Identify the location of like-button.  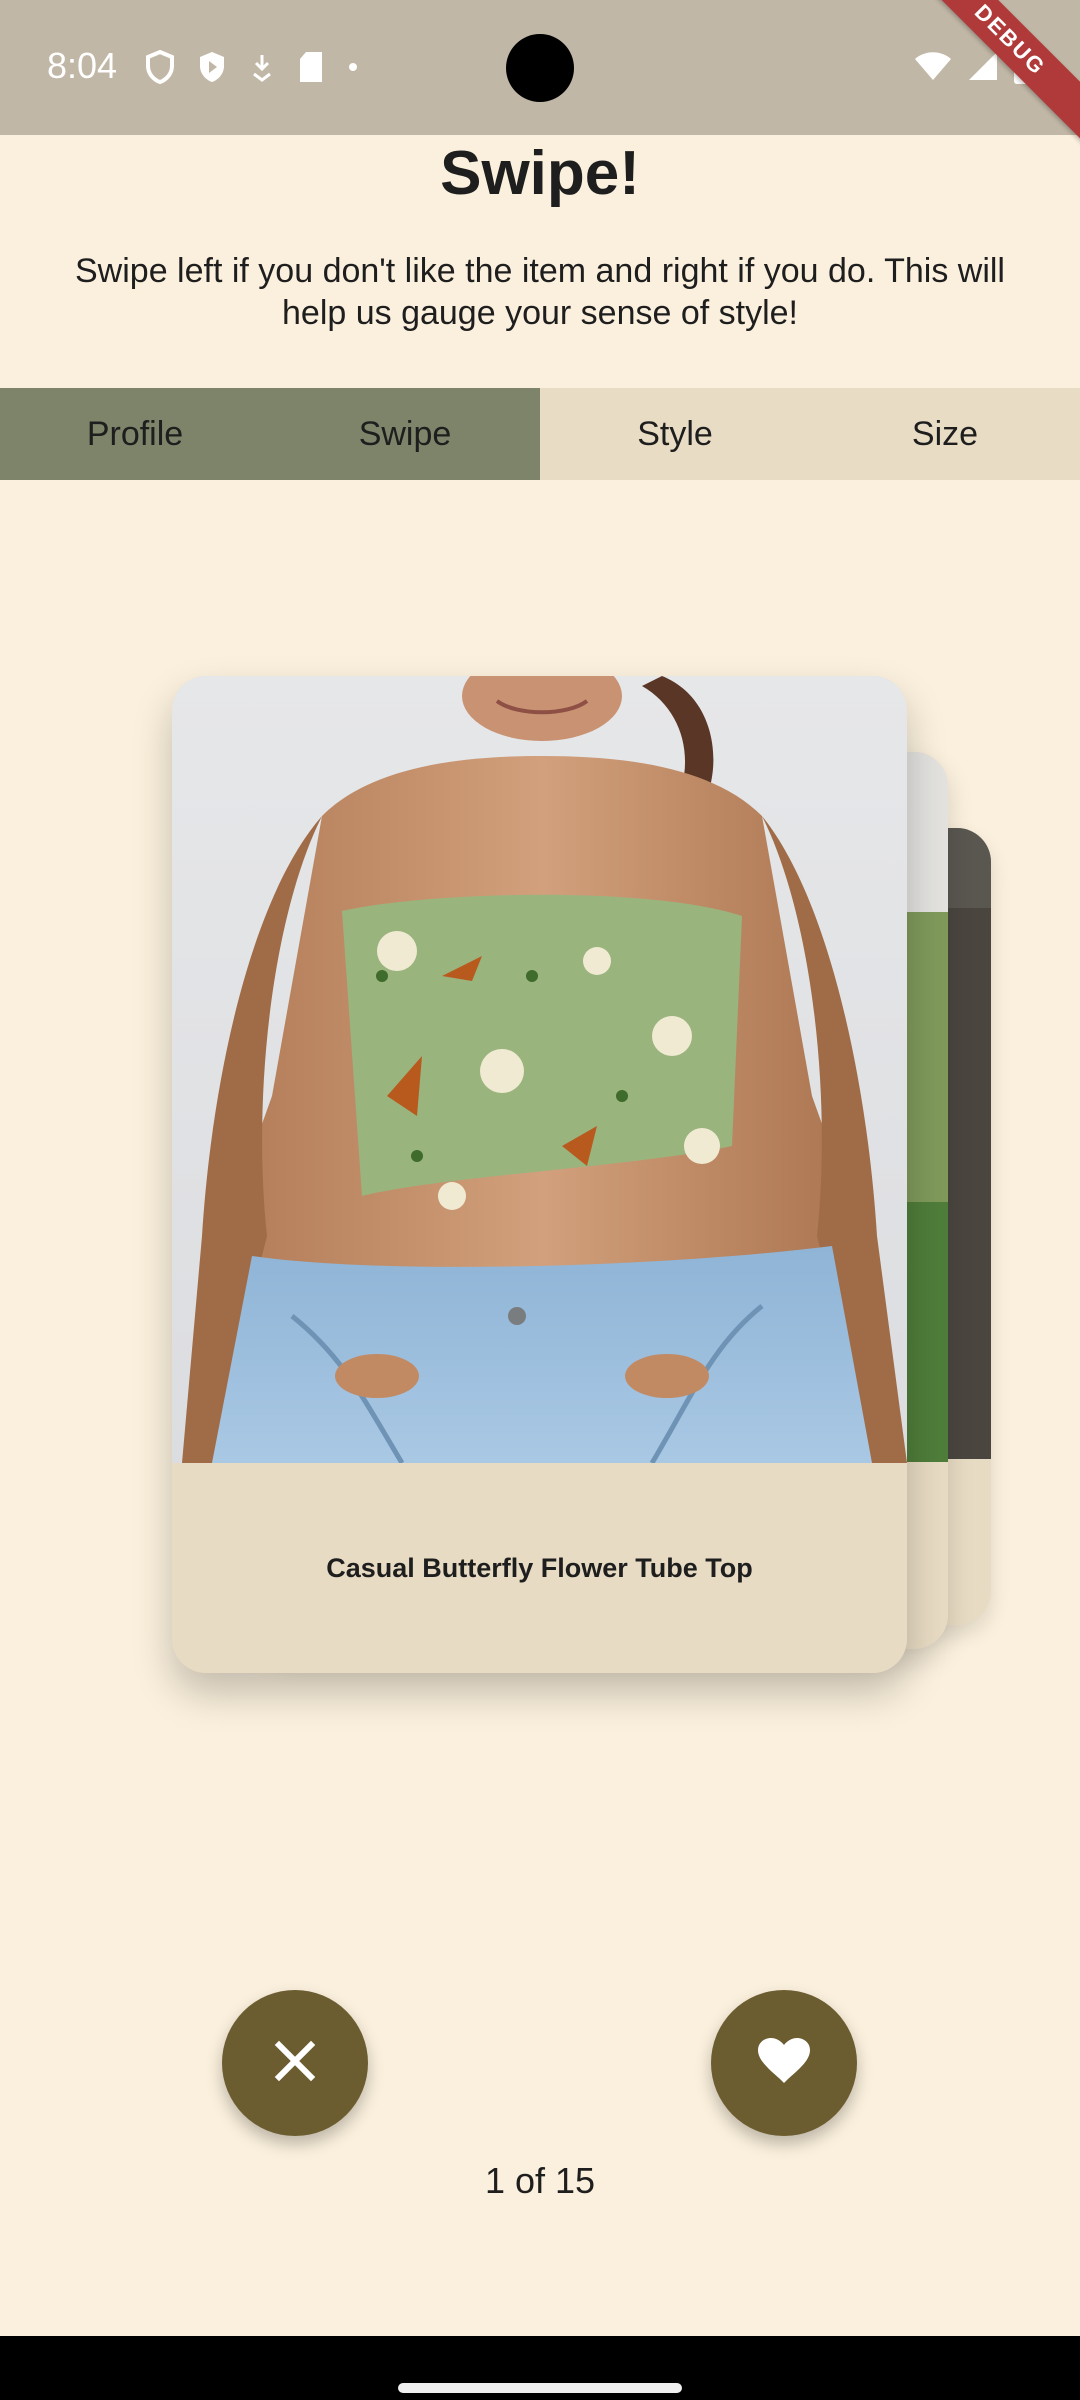
(784, 2063).